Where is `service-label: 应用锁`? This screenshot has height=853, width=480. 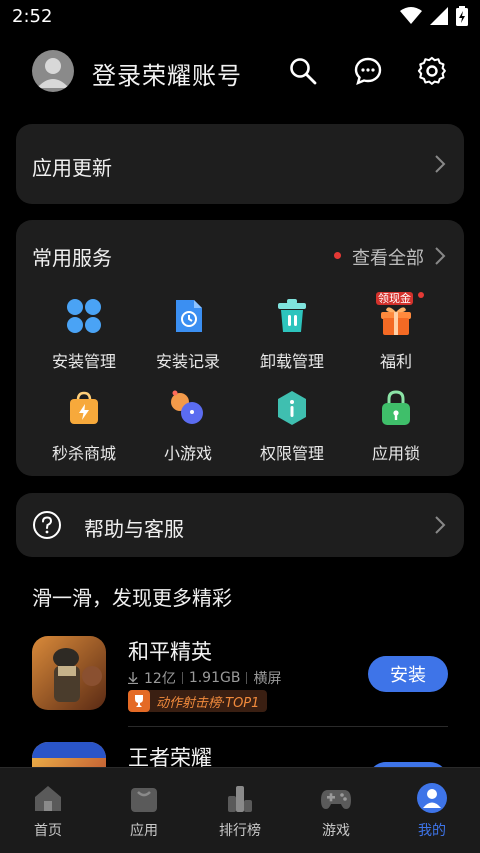
service-label: 应用锁 is located at coordinates (395, 453).